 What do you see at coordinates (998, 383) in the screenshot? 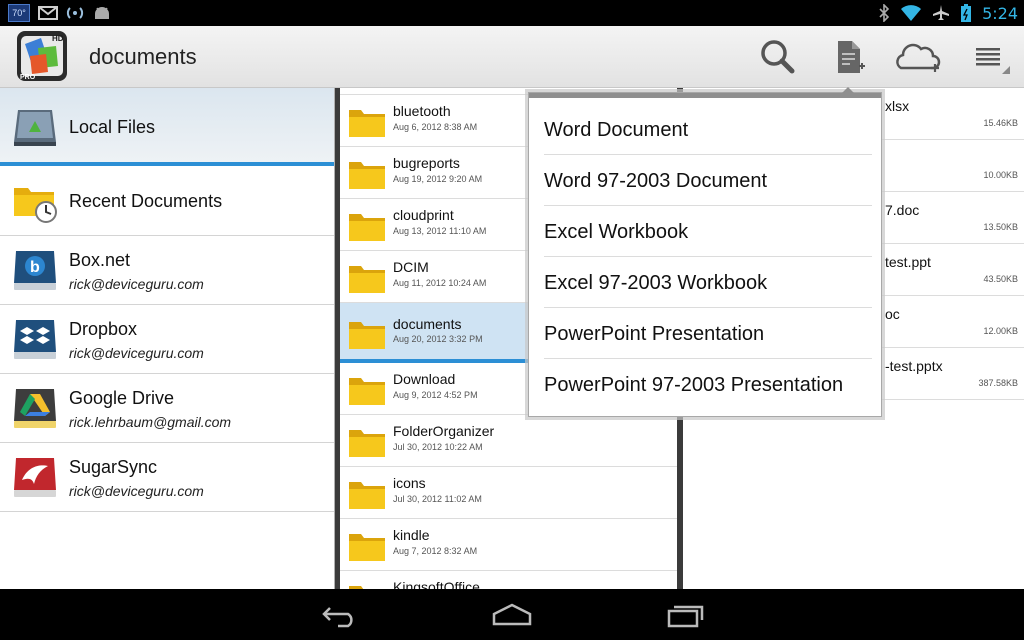
I see `file-size: 387.58KB` at bounding box center [998, 383].